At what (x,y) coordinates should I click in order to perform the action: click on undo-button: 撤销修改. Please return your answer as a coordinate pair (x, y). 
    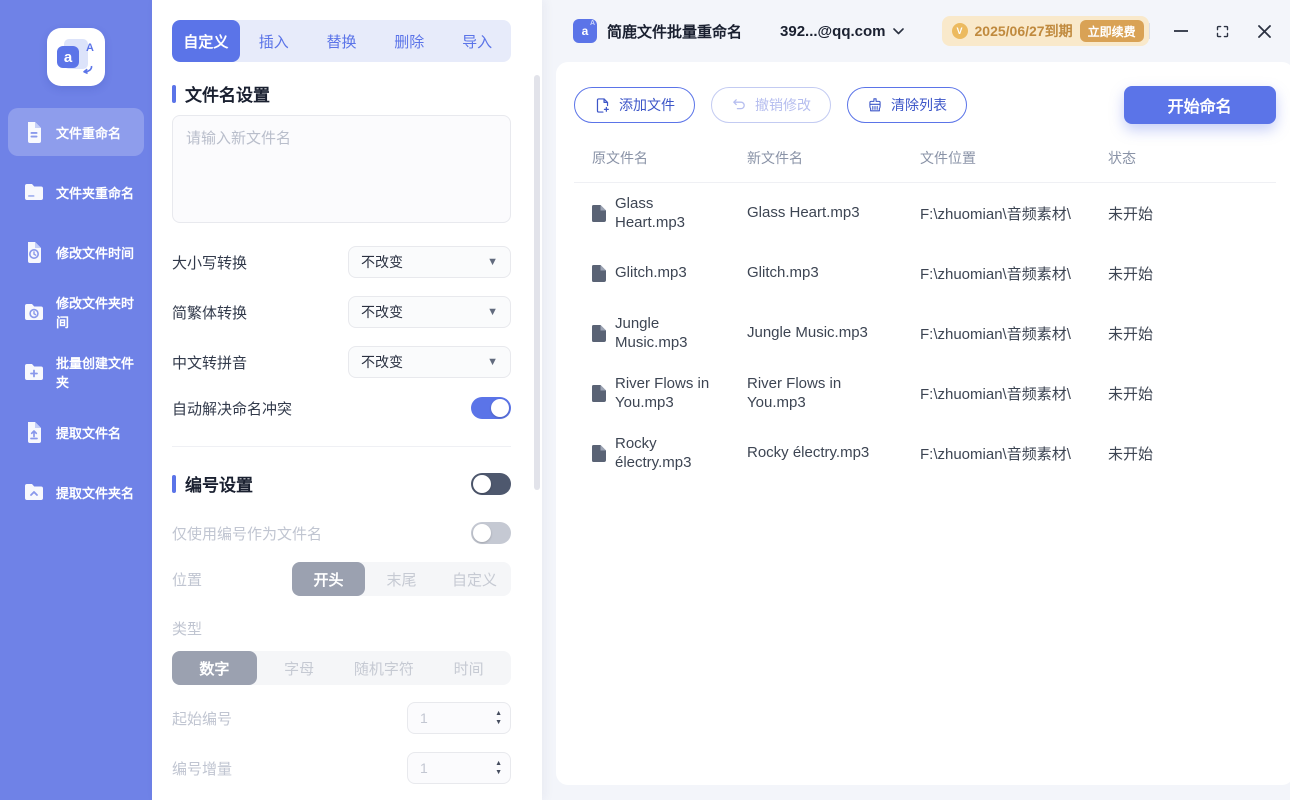
    Looking at the image, I should click on (771, 105).